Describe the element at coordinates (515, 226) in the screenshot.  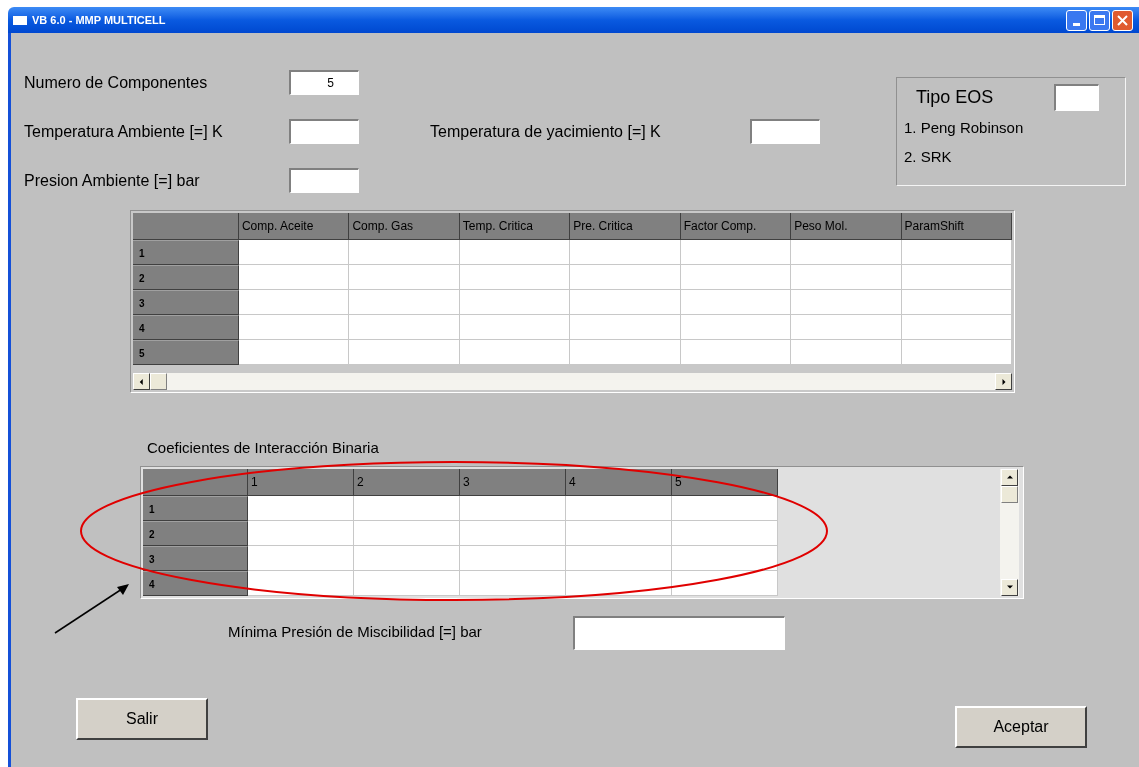
I see `column-header: Temp. Critica` at that location.